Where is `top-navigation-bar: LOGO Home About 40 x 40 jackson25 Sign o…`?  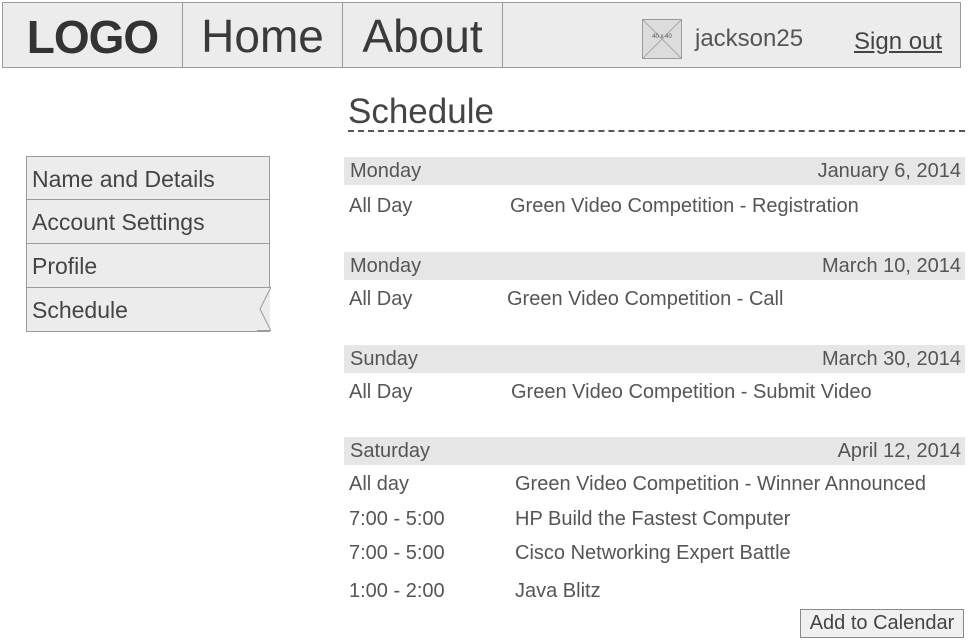 top-navigation-bar: LOGO Home About 40 x 40 jackson25 Sign o… is located at coordinates (481, 35).